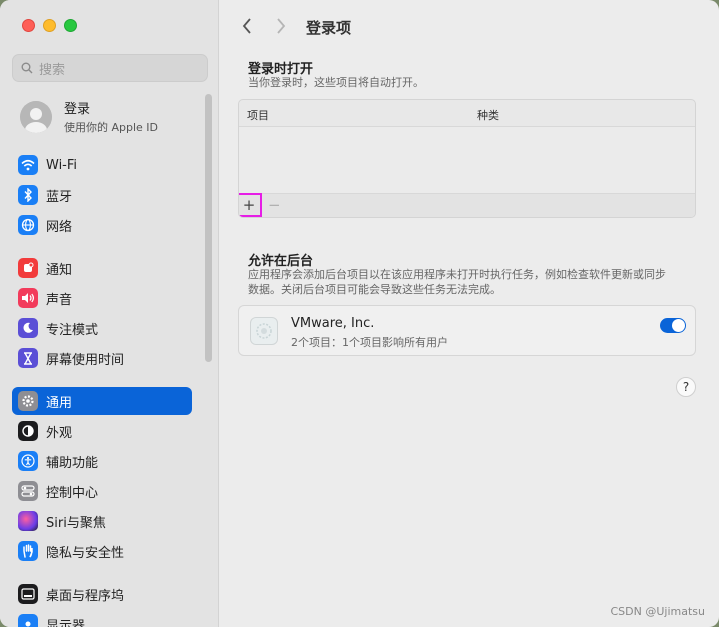 The width and height of the screenshot is (719, 627). What do you see at coordinates (28, 328) in the screenshot?
I see `moon-icon` at bounding box center [28, 328].